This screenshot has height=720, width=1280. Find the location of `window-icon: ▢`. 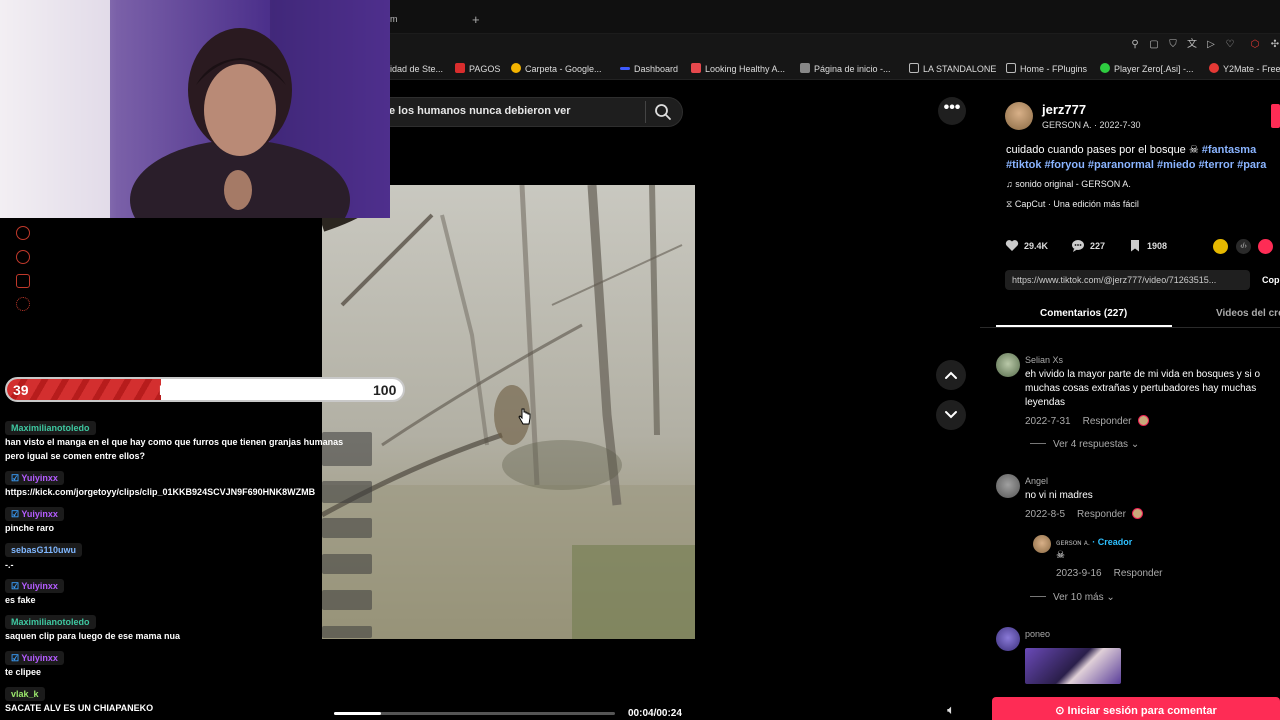

window-icon: ▢ is located at coordinates (1154, 45).